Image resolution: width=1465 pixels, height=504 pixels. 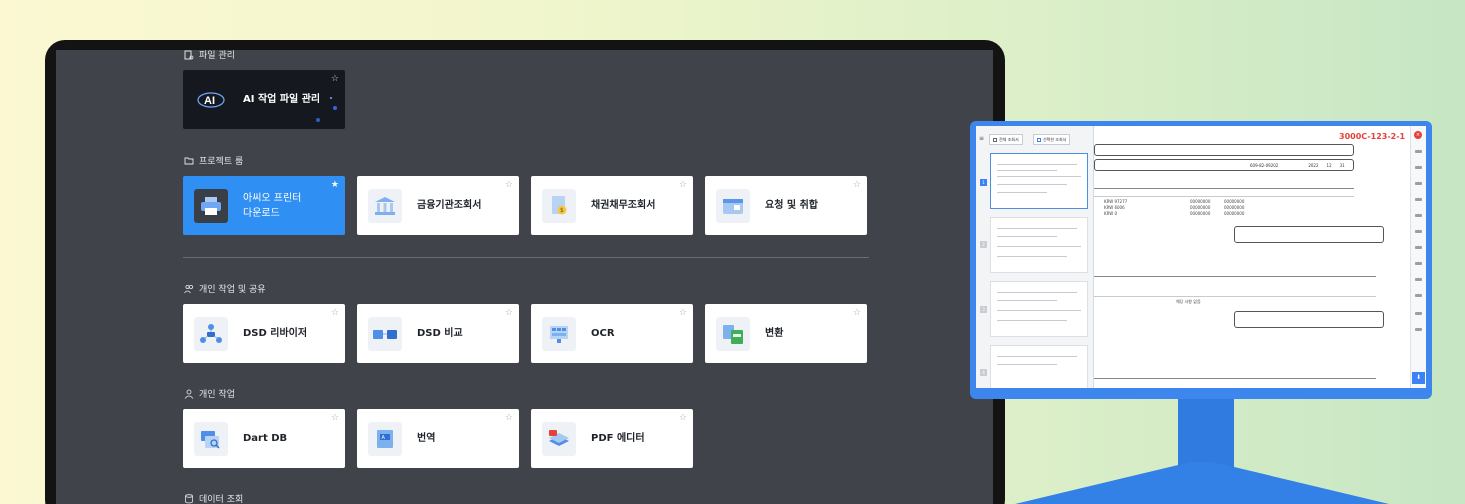 What do you see at coordinates (1418, 135) in the screenshot?
I see `close-icon: ×` at bounding box center [1418, 135].